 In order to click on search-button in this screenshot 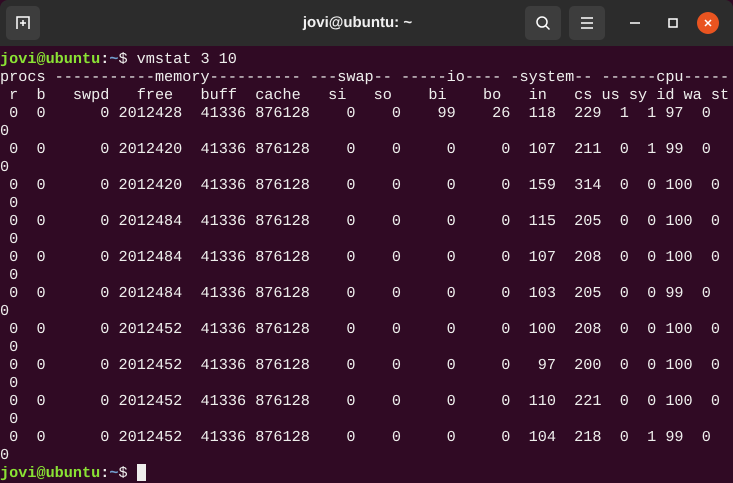, I will do `click(543, 23)`.